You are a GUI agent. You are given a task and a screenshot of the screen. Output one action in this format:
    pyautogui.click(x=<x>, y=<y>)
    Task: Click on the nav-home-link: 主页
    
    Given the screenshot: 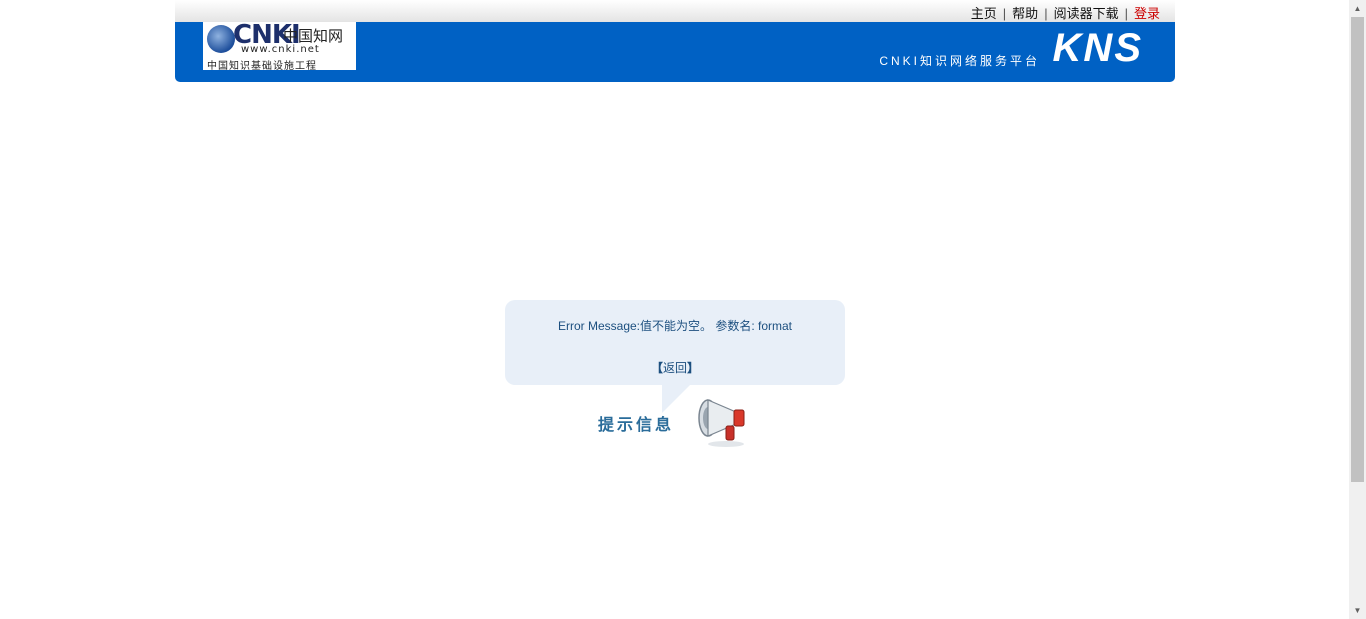 What is the action you would take?
    pyautogui.click(x=984, y=13)
    